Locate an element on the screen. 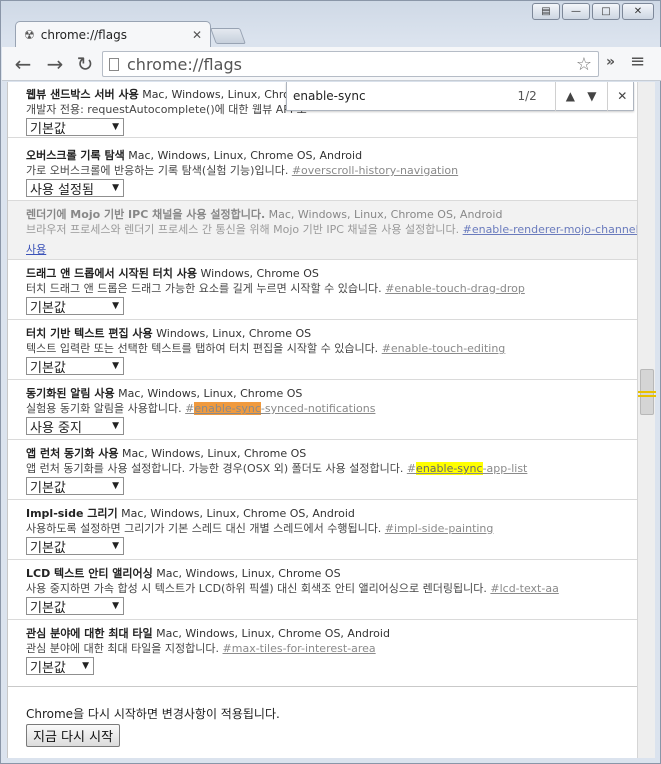 This screenshot has width=661, height=764. experiment-name: 앱 런처 동기화 사용 is located at coordinates (72, 453).